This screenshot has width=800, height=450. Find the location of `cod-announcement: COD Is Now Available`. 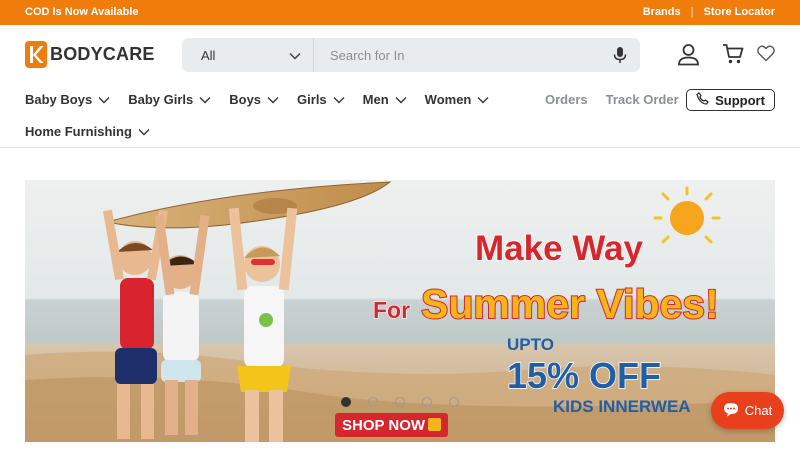

cod-announcement: COD Is Now Available is located at coordinates (82, 12).